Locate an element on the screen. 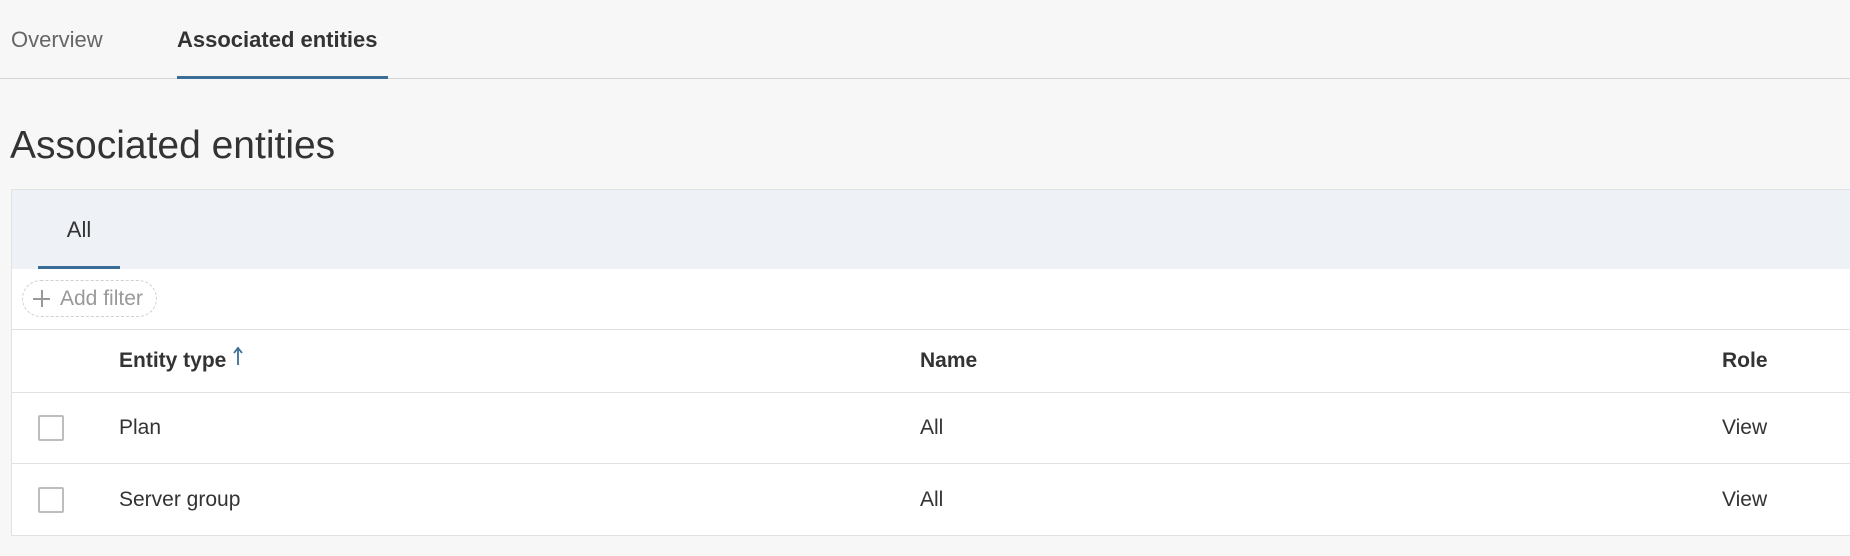 This screenshot has height=556, width=1850. add-filter-button: Add filter is located at coordinates (89, 298).